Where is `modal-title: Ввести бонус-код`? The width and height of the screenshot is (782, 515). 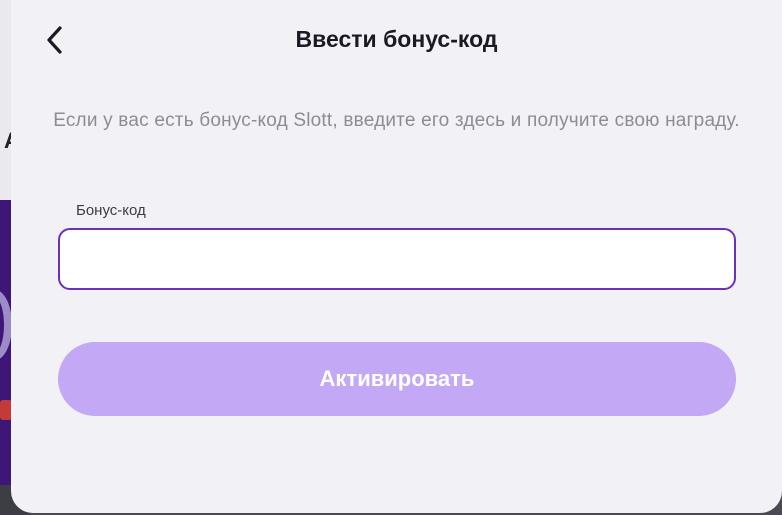
modal-title: Ввести бонус-код is located at coordinates (396, 39).